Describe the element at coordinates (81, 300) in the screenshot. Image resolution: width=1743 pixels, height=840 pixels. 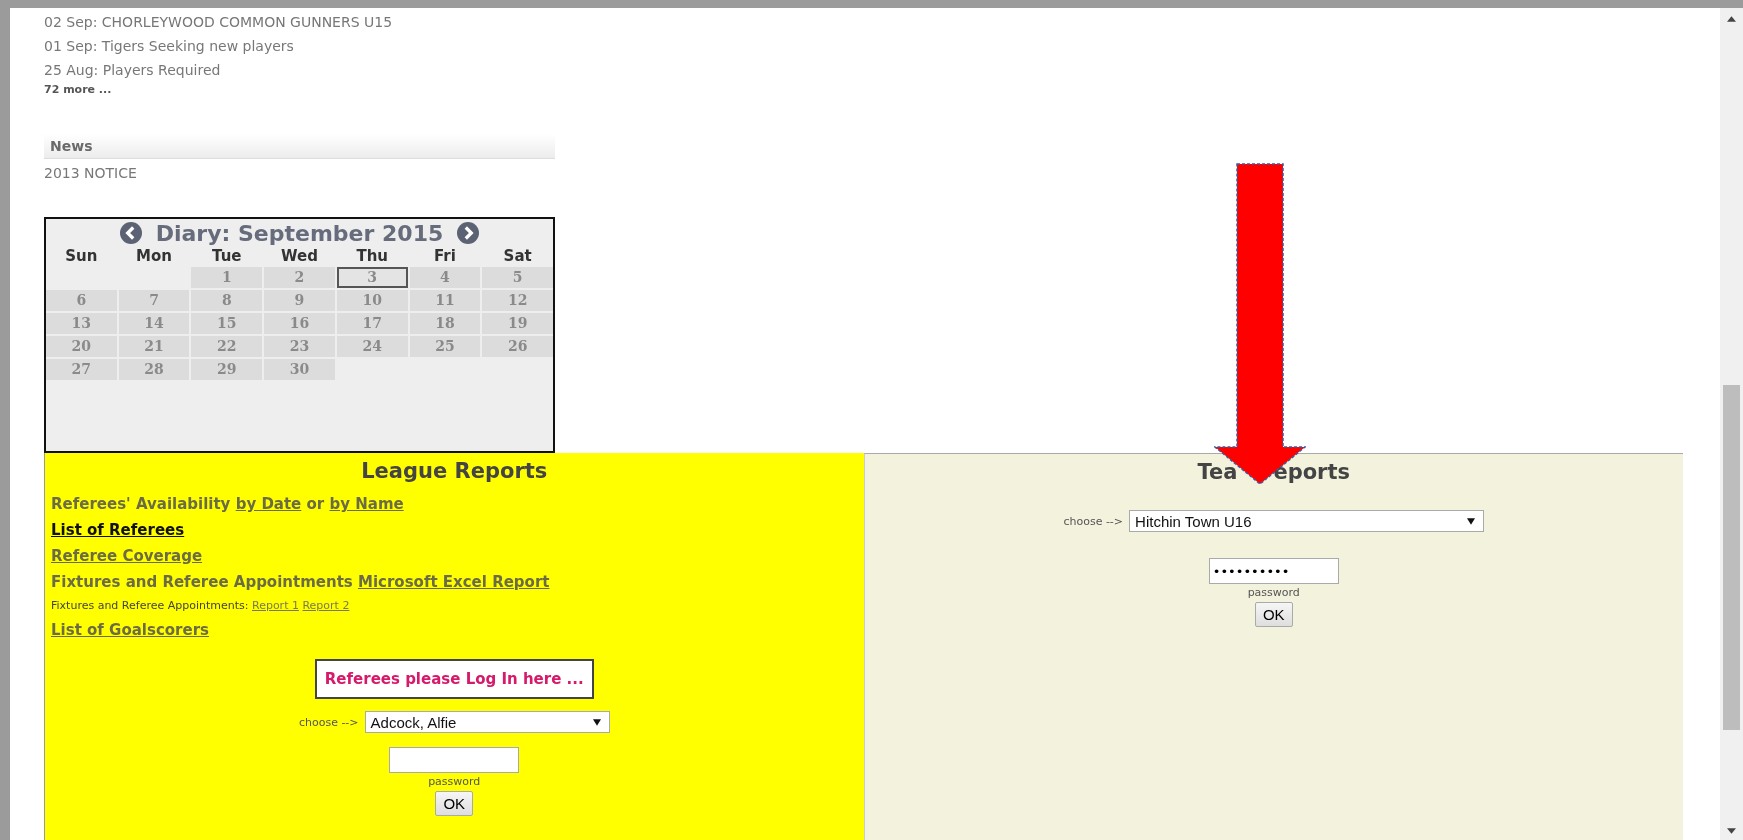
I see `calendar-day: 6` at that location.